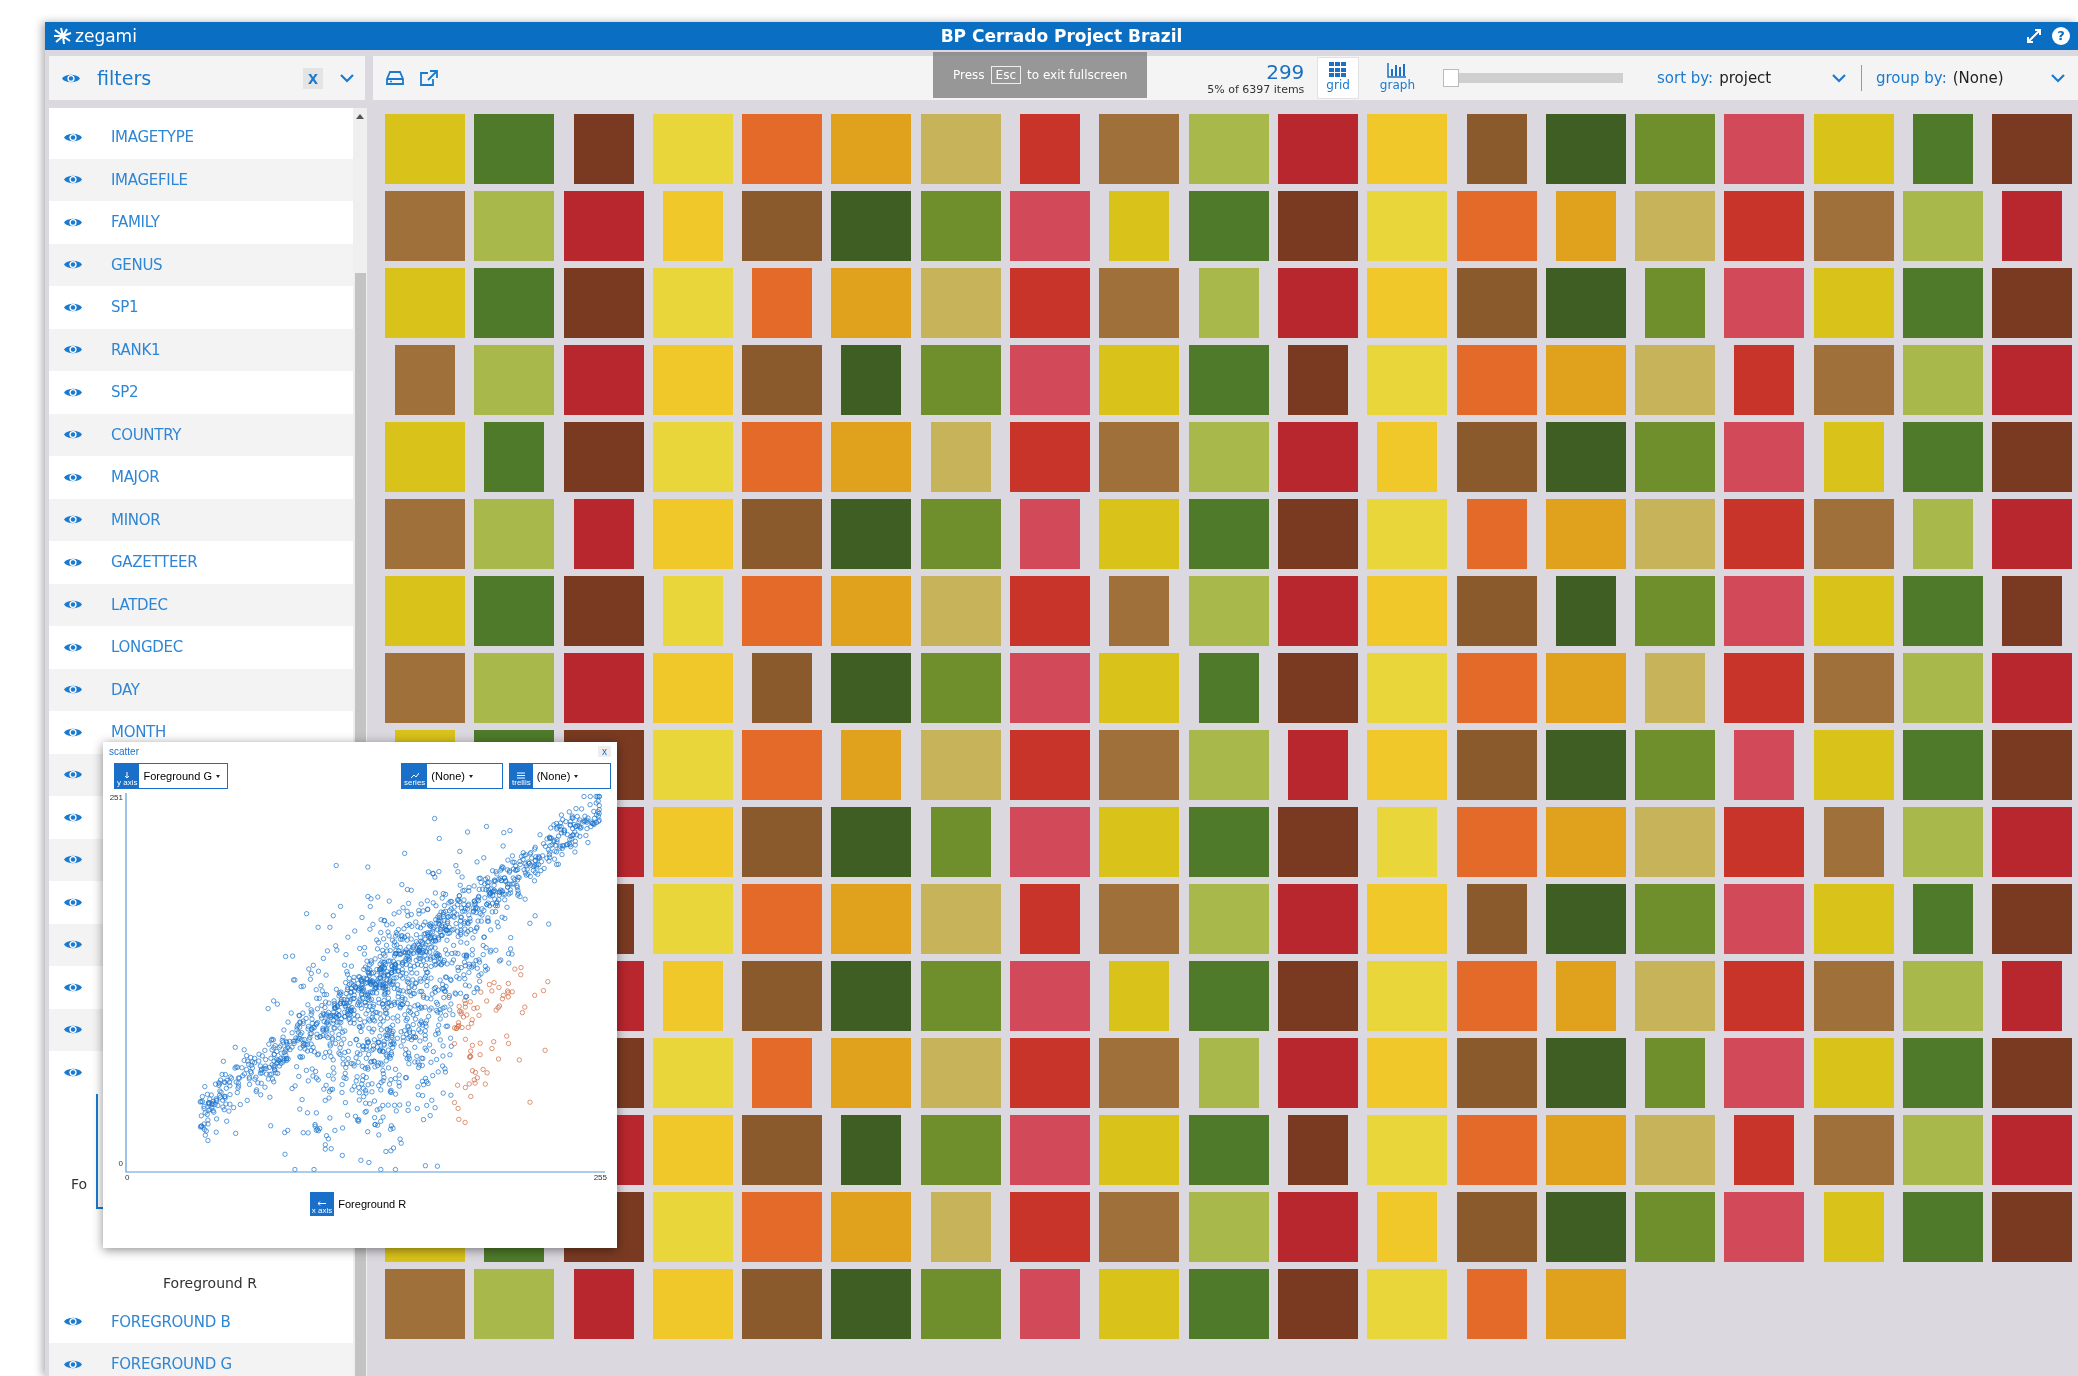 This screenshot has width=2078, height=1376. Describe the element at coordinates (1061, 36) in the screenshot. I see `window-title: BP Cerrado Project Brazil` at that location.